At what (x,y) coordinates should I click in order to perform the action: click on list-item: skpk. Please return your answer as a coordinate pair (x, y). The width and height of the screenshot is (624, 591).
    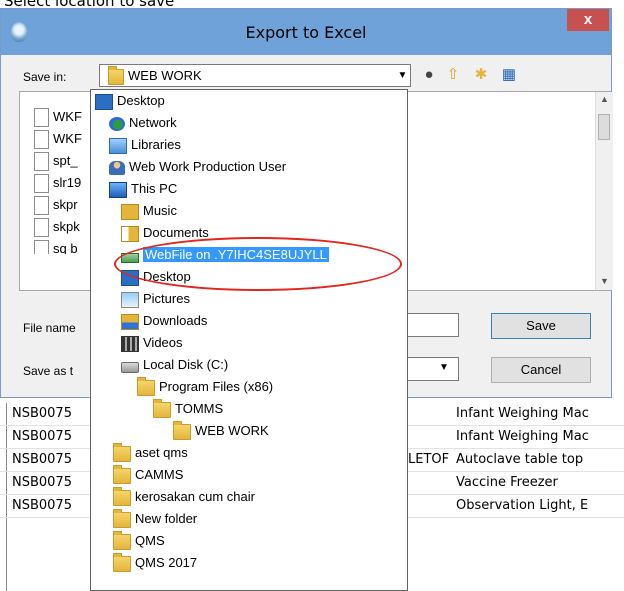
    Looking at the image, I should click on (57, 229).